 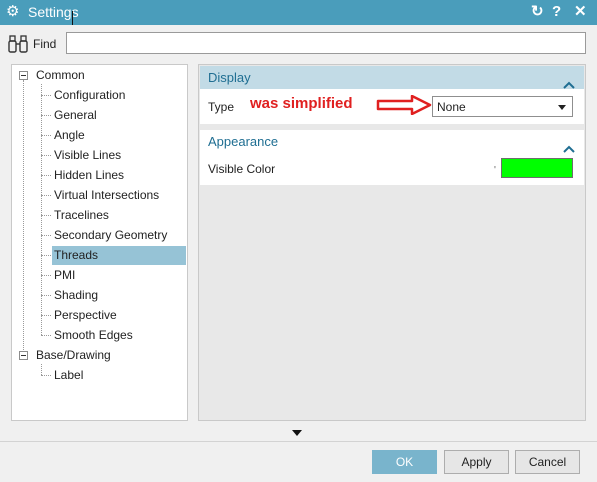 What do you see at coordinates (53, 12) in the screenshot?
I see `window-title: Settings` at bounding box center [53, 12].